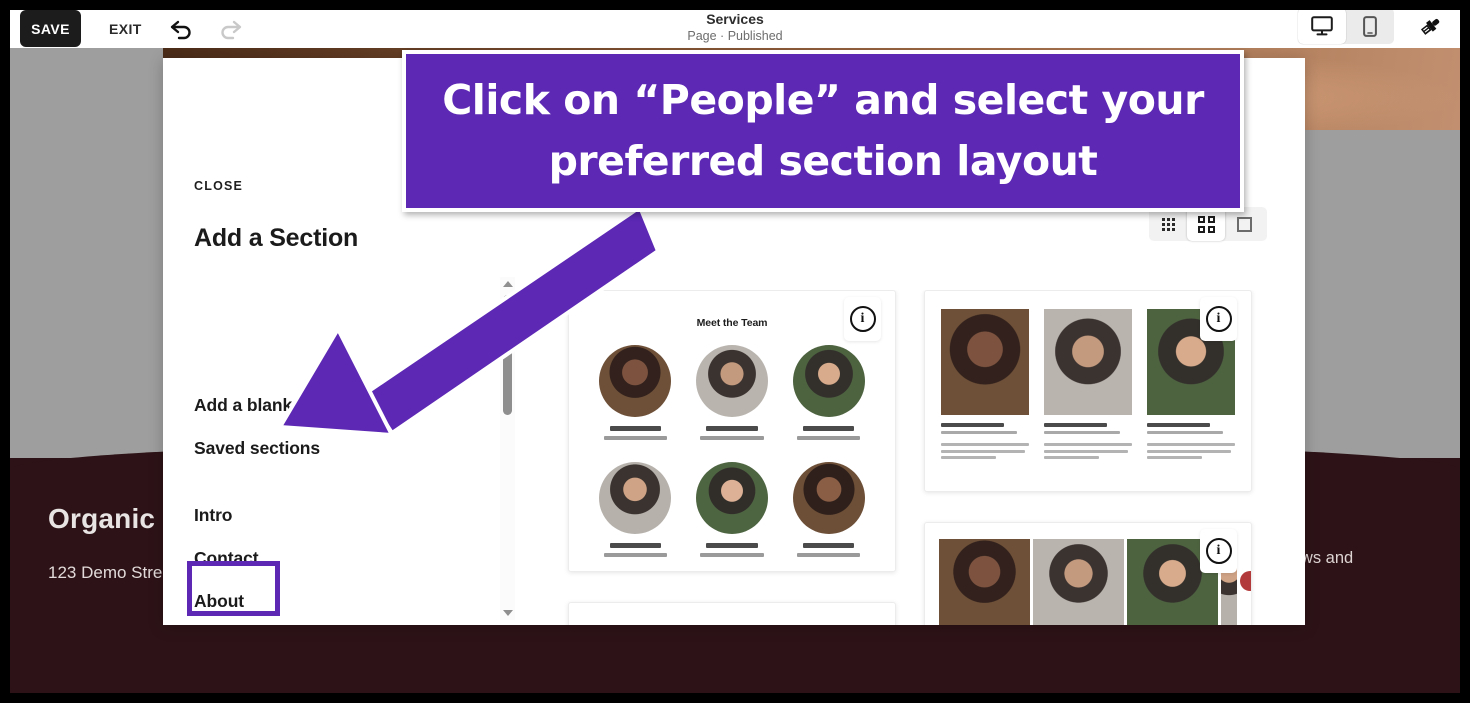 The width and height of the screenshot is (1470, 703). Describe the element at coordinates (182, 29) in the screenshot. I see `undo-button` at that location.